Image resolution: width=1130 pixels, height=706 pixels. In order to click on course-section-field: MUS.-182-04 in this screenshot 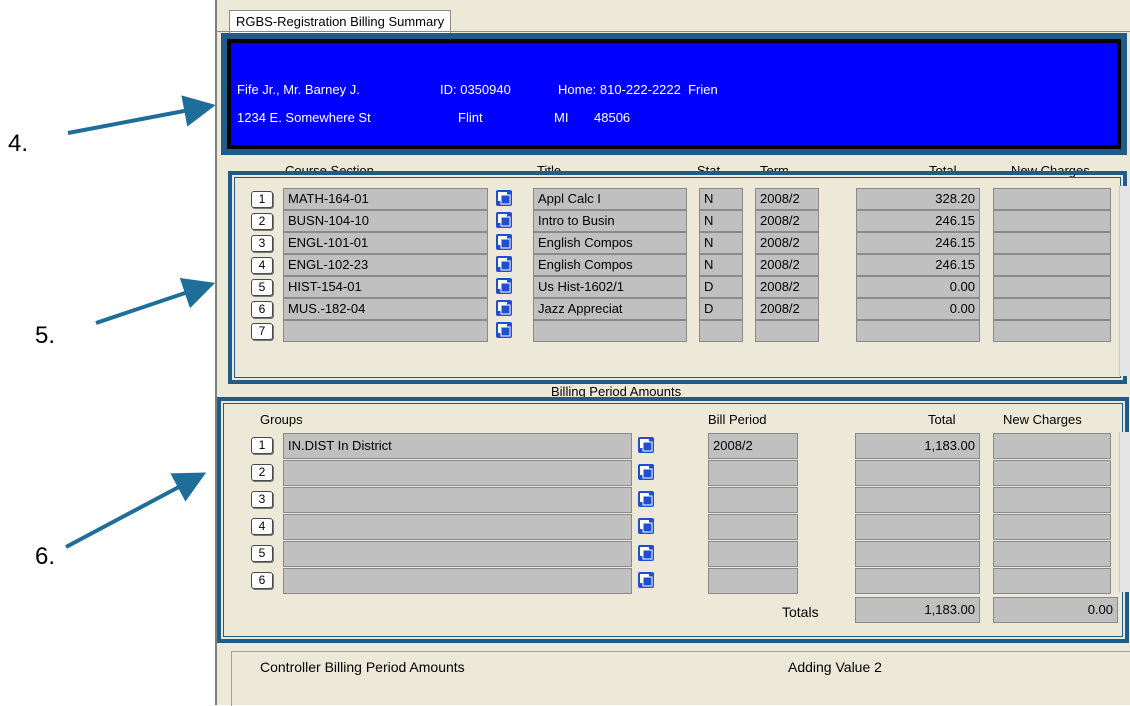, I will do `click(385, 309)`.